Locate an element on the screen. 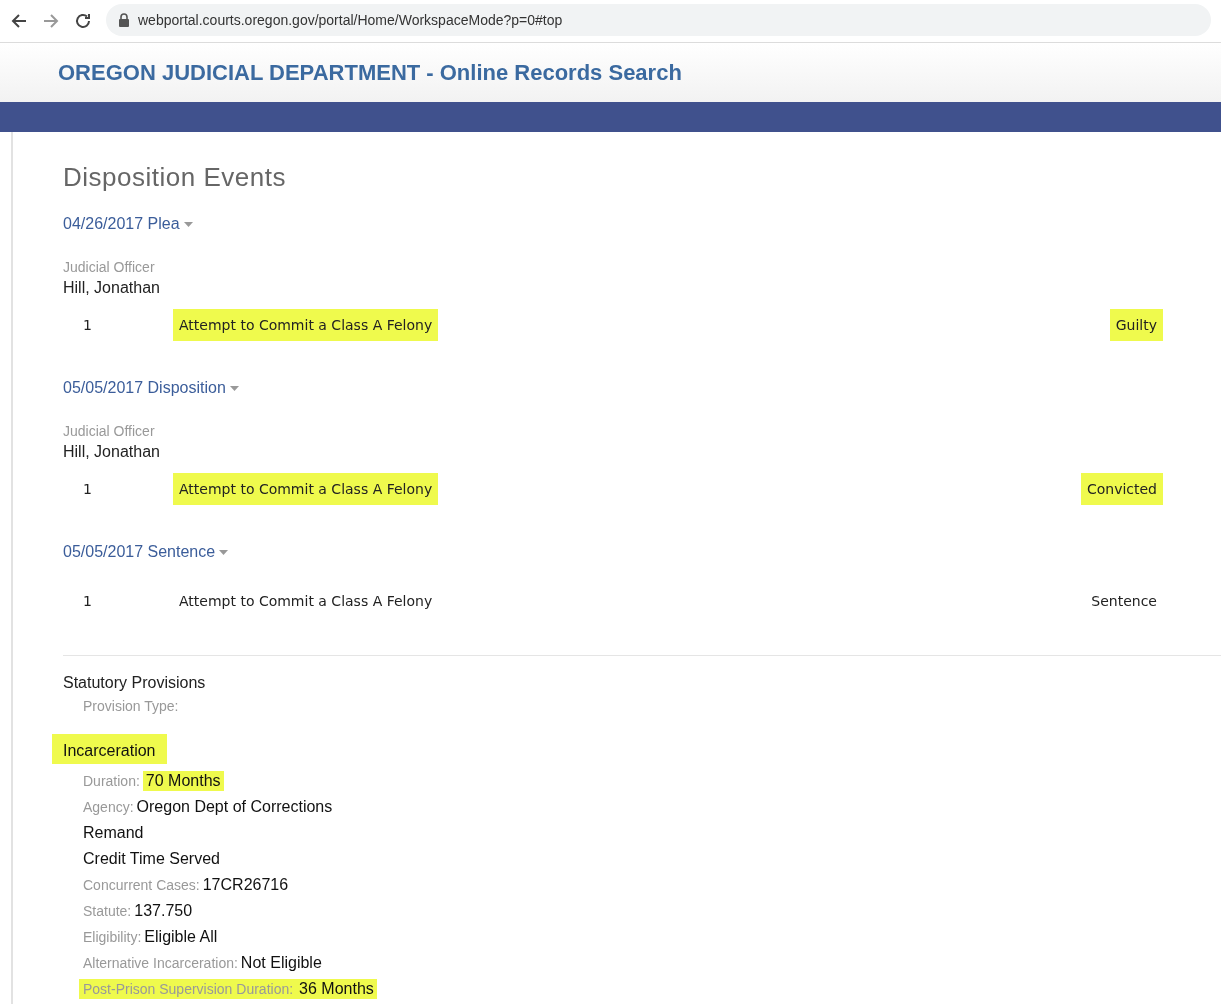 Image resolution: width=1221 pixels, height=1004 pixels. detail-label: Duration: is located at coordinates (112, 781).